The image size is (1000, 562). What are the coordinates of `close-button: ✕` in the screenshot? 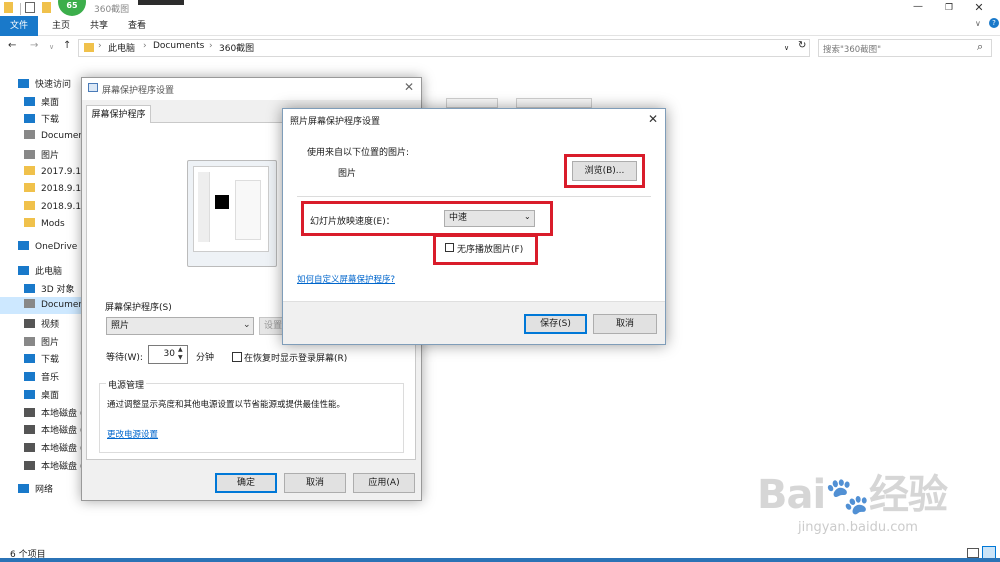 It's located at (979, 8).